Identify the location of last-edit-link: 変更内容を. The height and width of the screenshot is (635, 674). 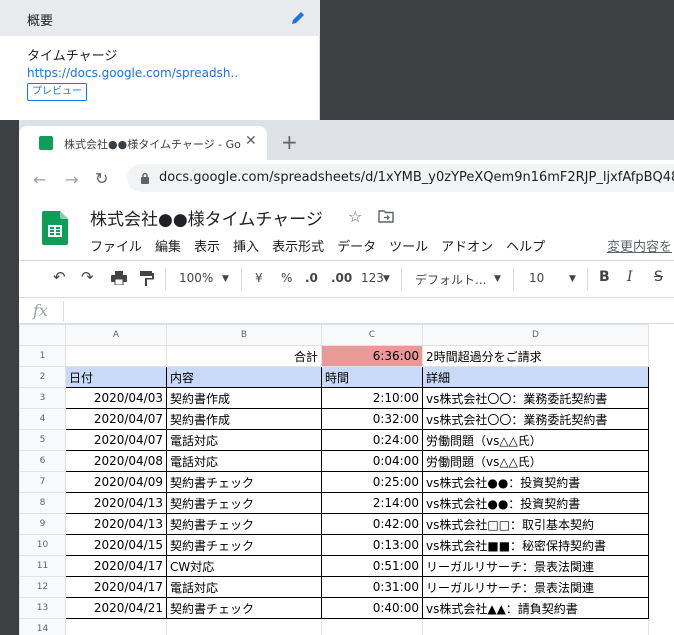
(639, 245).